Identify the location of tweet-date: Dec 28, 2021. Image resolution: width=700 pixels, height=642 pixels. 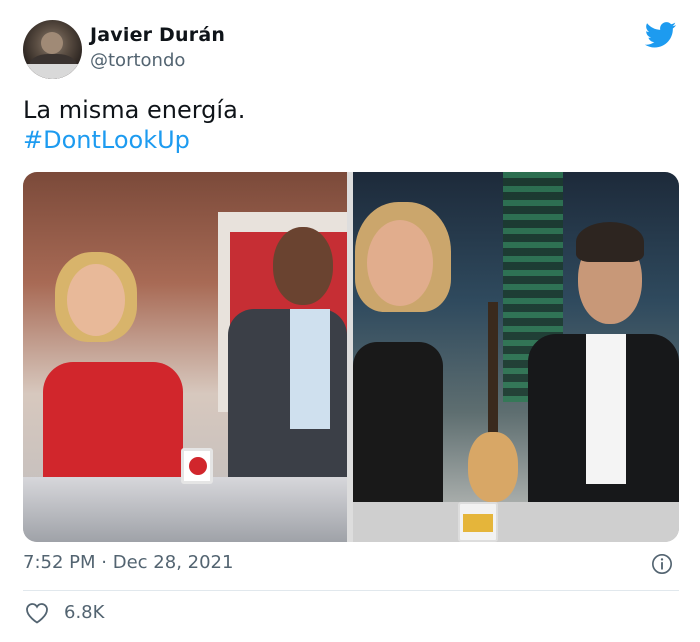
(173, 562).